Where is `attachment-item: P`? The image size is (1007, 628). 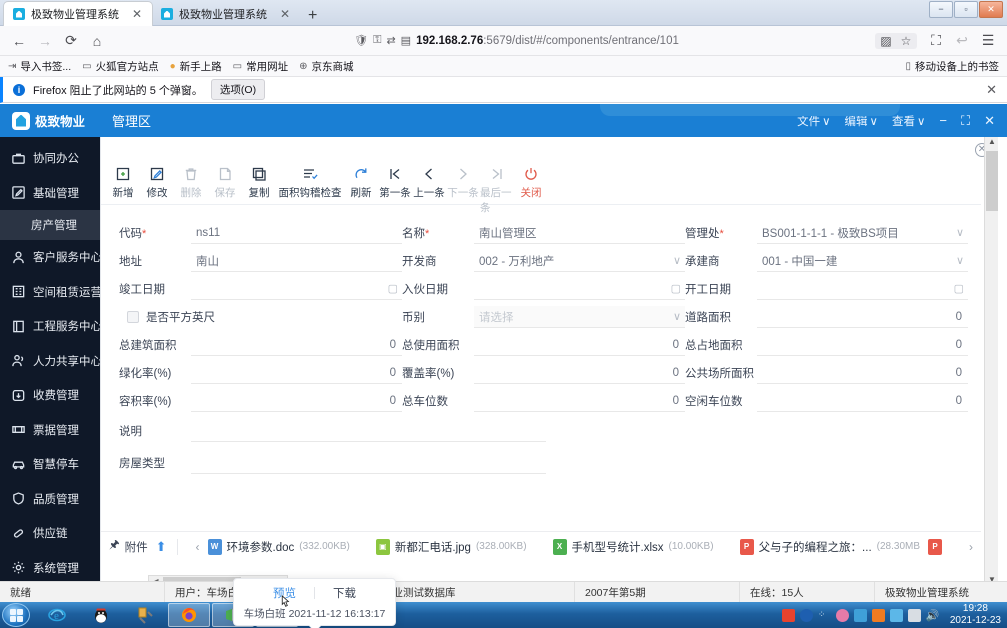 attachment-item: P is located at coordinates (935, 546).